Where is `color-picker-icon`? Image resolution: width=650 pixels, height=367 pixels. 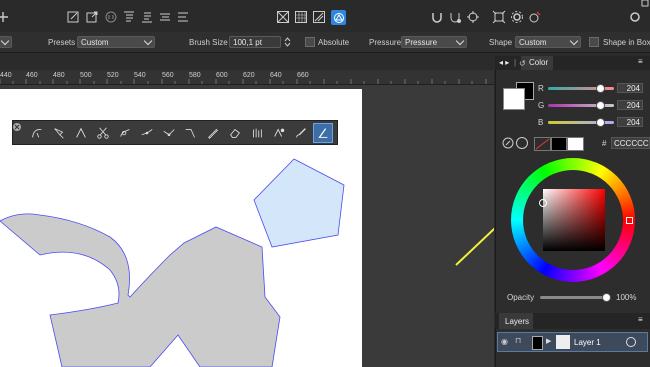 color-picker-icon is located at coordinates (522, 143).